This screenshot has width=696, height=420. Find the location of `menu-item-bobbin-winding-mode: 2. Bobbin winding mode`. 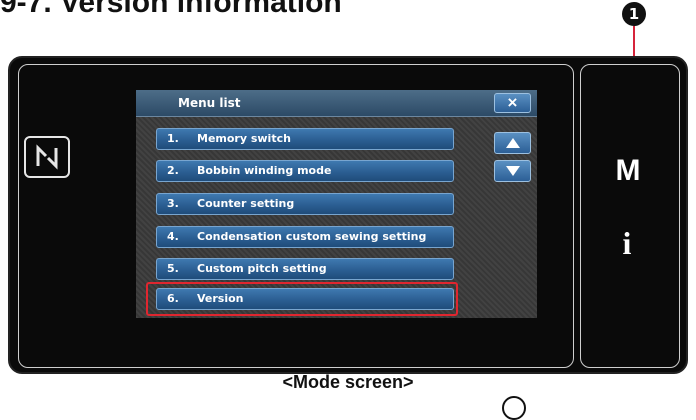

menu-item-bobbin-winding-mode: 2. Bobbin winding mode is located at coordinates (305, 171).